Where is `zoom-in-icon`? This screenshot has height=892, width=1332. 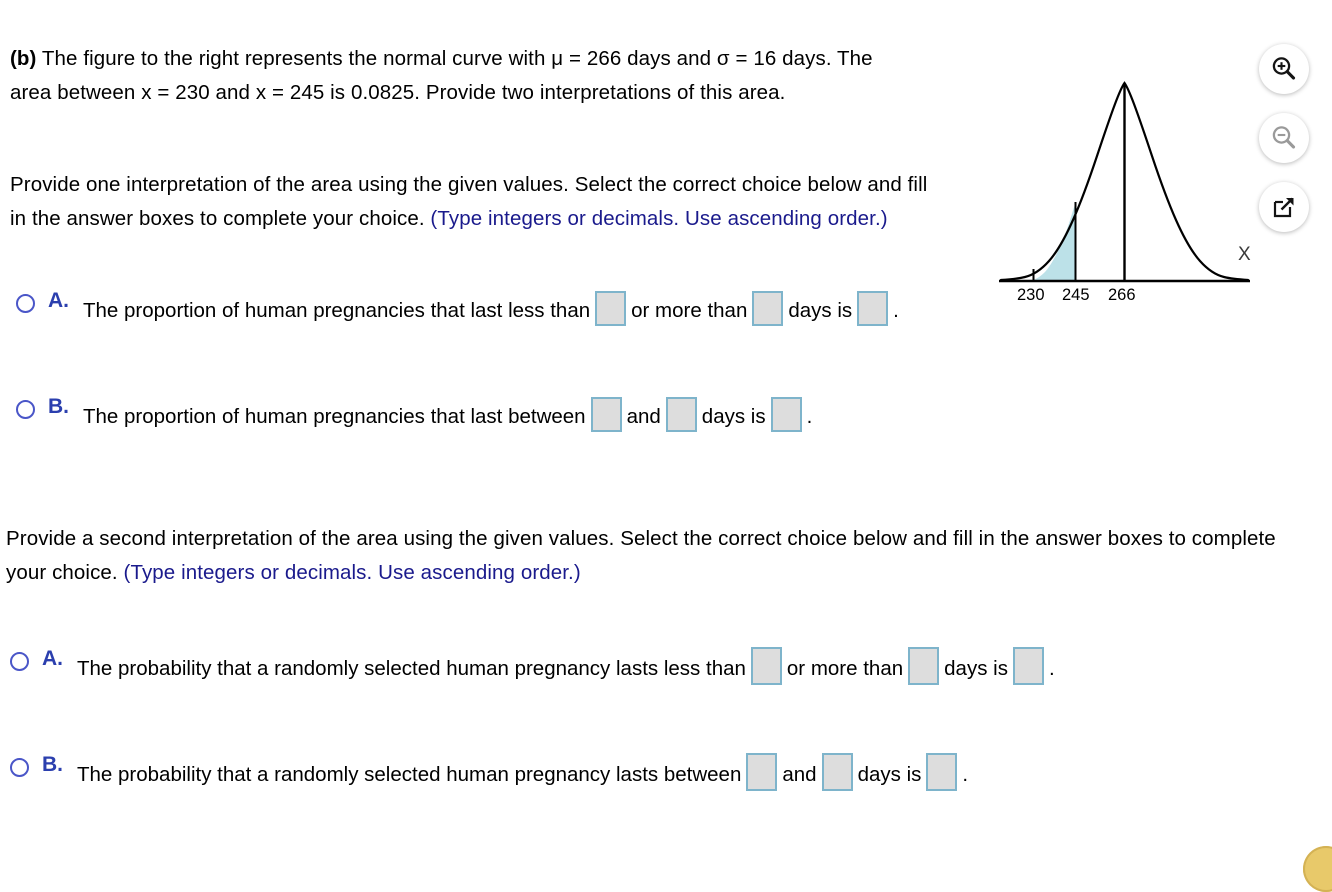
zoom-in-icon is located at coordinates (1284, 68).